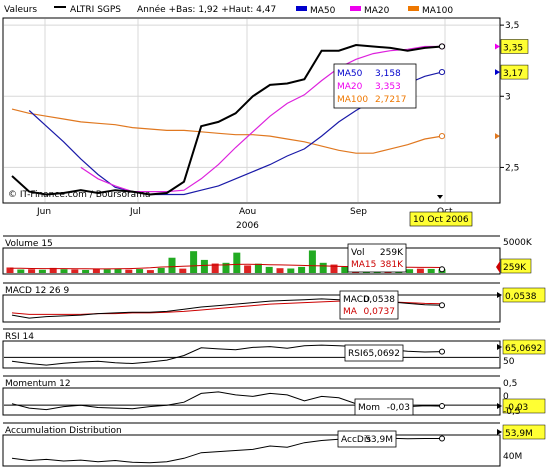  Describe the element at coordinates (247, 212) in the screenshot. I see `month-label-aou: Aou` at that location.